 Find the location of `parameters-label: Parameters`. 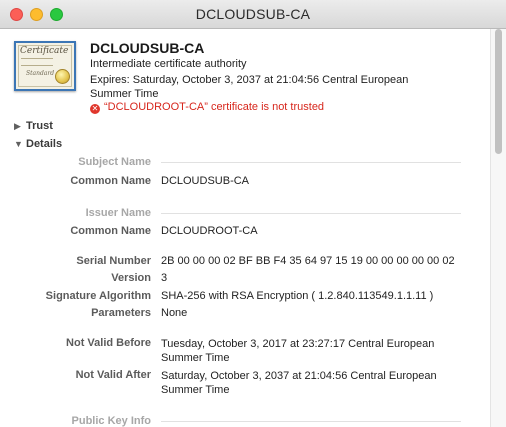

parameters-label: Parameters is located at coordinates (121, 313).